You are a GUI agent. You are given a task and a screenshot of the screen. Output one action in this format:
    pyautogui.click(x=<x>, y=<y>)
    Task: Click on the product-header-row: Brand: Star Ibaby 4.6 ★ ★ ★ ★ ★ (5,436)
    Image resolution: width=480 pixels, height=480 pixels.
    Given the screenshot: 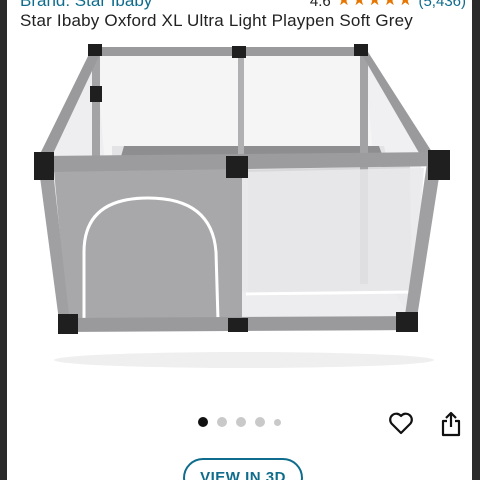 What is the action you would take?
    pyautogui.click(x=246, y=5)
    